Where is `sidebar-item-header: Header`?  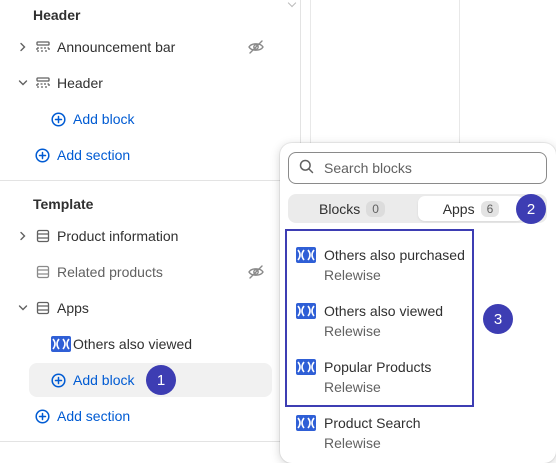 sidebar-item-header: Header is located at coordinates (150, 83).